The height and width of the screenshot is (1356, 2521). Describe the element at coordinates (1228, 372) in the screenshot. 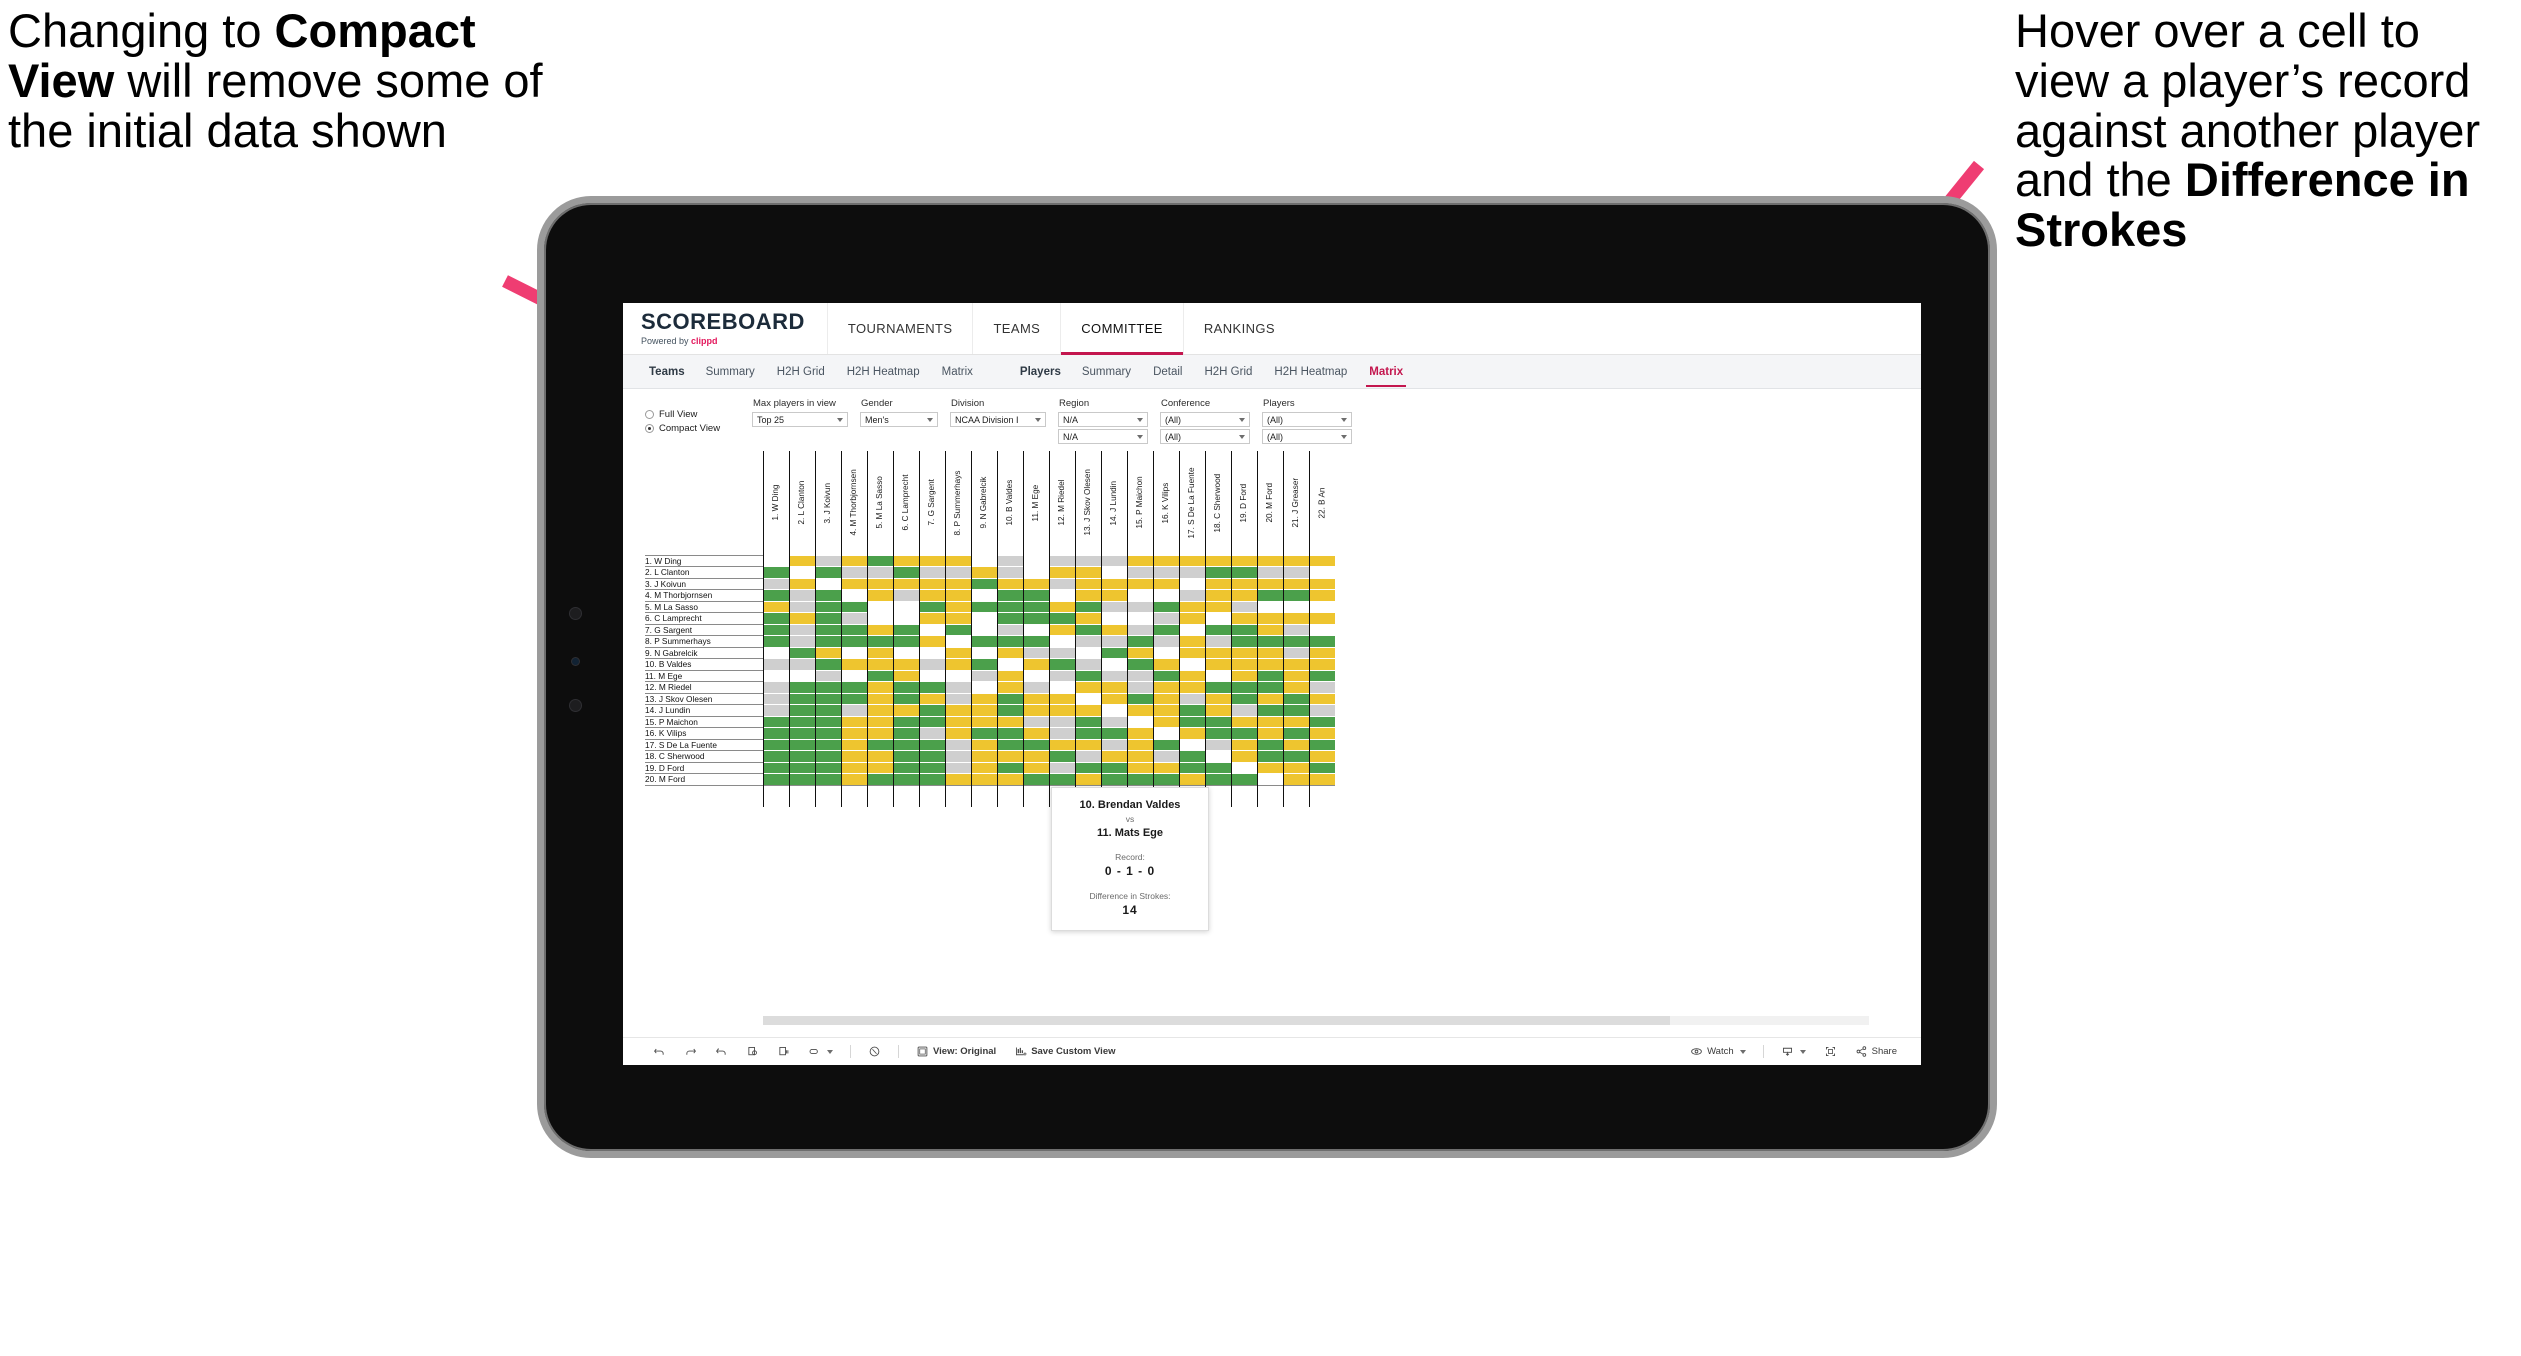

I see `subnav-players-h2h-grid: H2H Grid` at that location.